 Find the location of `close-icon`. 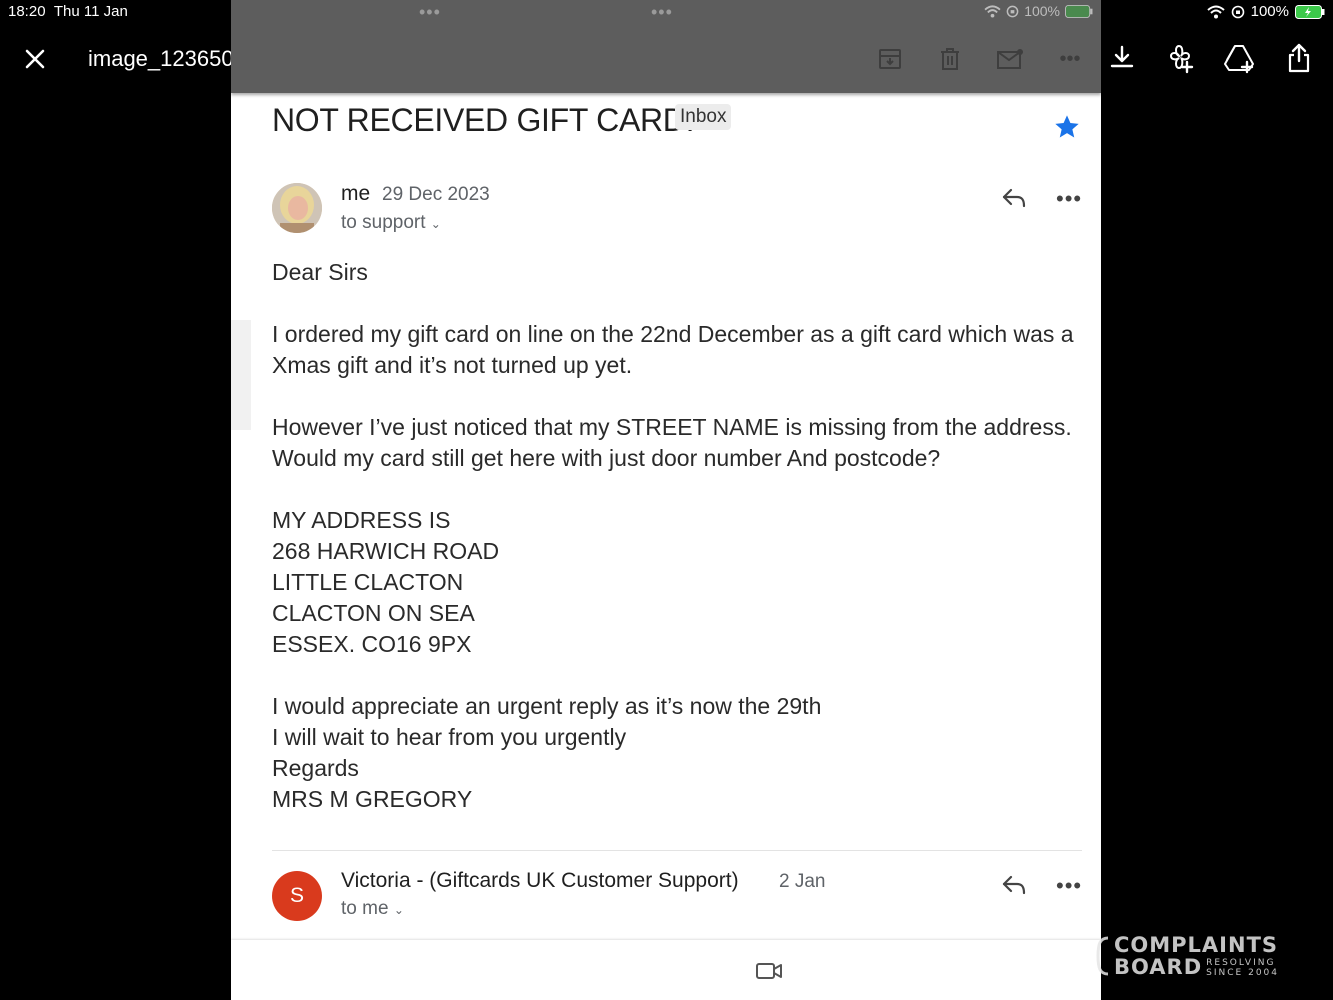

close-icon is located at coordinates (35, 59).